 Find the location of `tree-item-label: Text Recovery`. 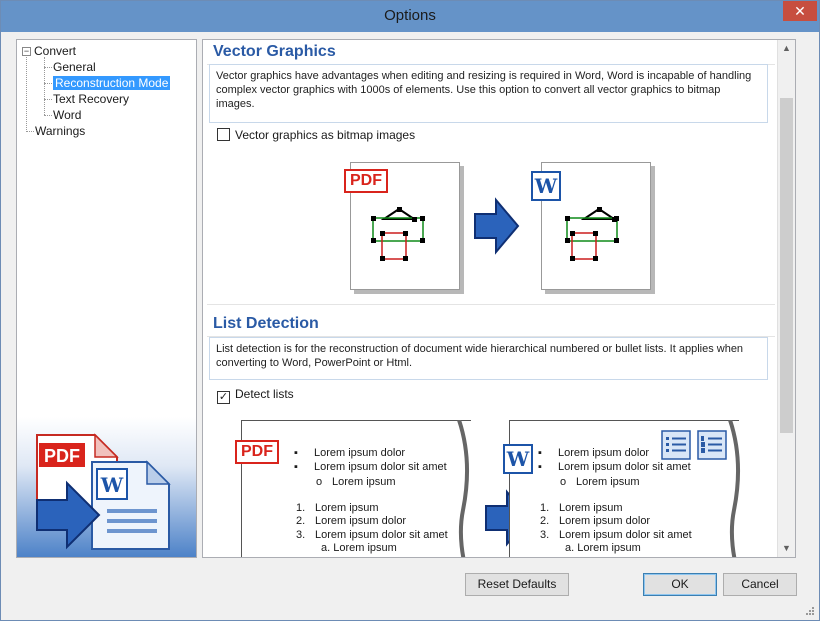

tree-item-label: Text Recovery is located at coordinates (91, 99).